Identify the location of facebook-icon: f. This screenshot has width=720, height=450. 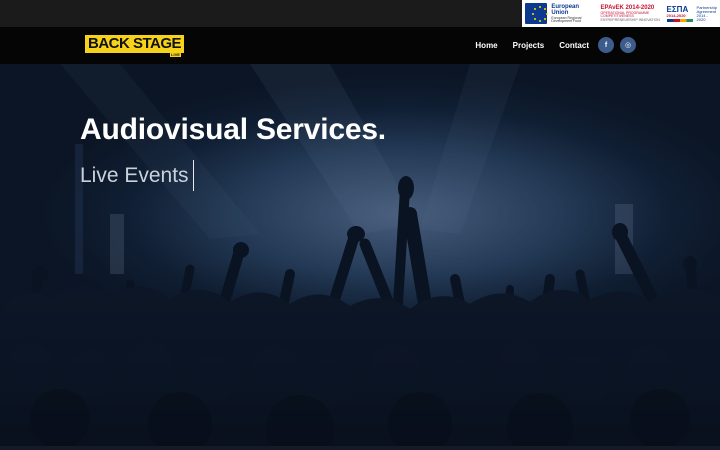
(606, 45).